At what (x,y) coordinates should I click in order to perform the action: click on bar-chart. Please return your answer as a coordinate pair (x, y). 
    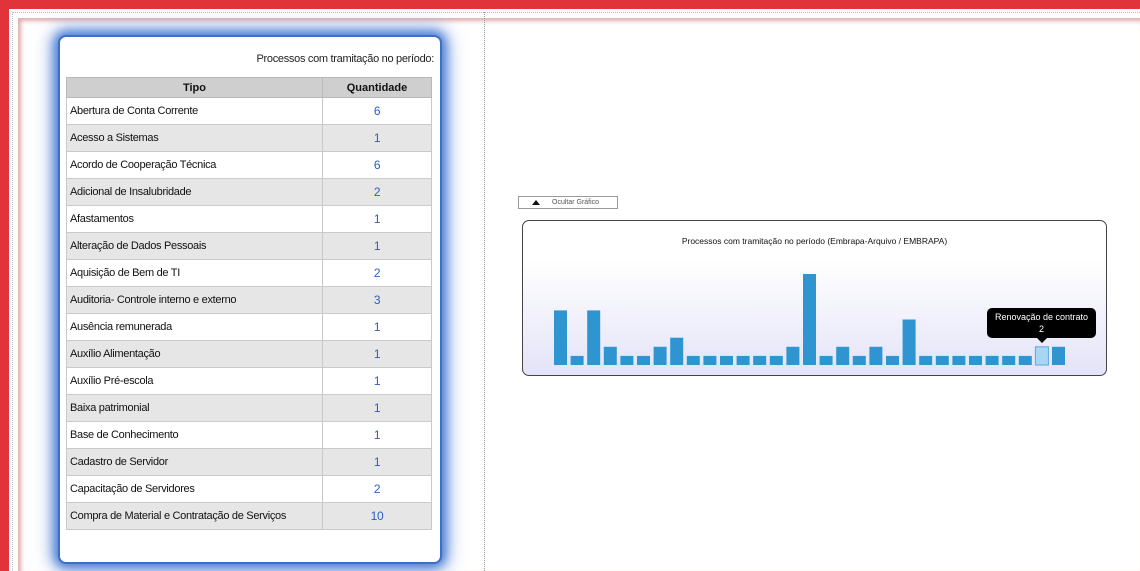
    Looking at the image, I should click on (809, 320).